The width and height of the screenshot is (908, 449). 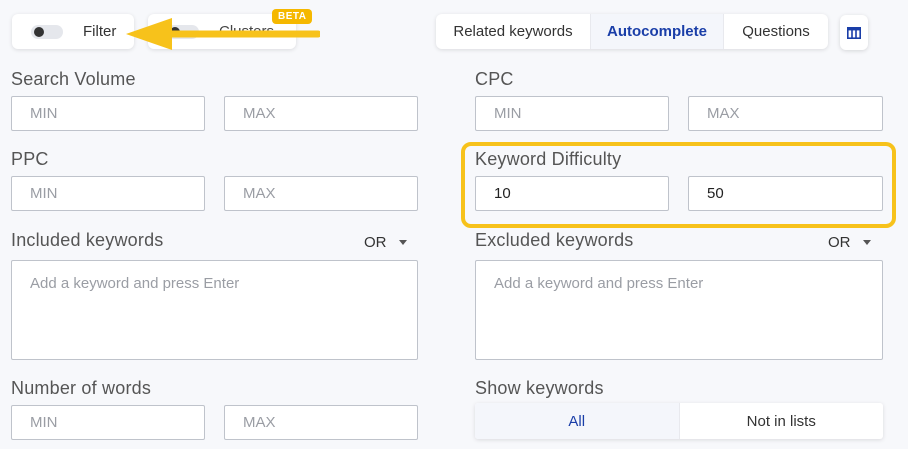 What do you see at coordinates (375, 242) in the screenshot?
I see `included-operator-value: OR` at bounding box center [375, 242].